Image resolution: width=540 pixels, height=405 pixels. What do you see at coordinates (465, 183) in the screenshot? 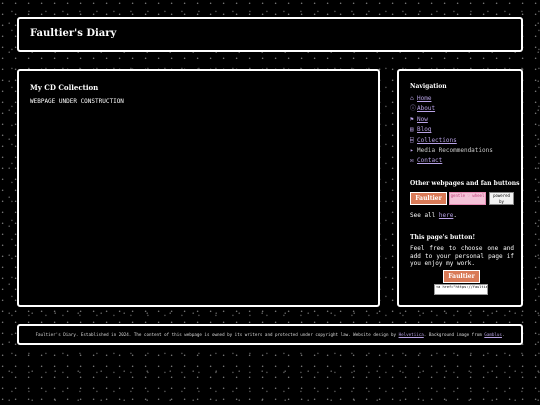
I see `other-webpages-heading: Other webpages and fan buttons` at bounding box center [465, 183].